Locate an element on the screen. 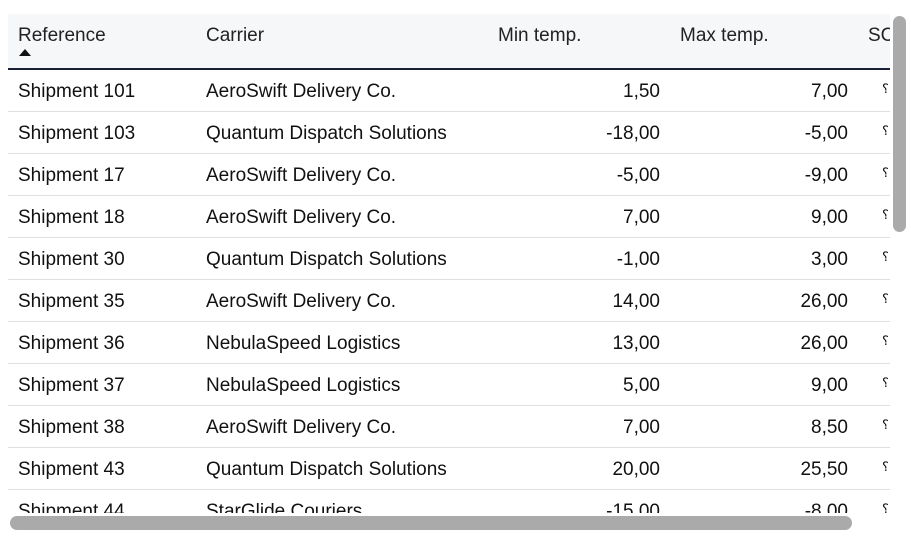 The width and height of the screenshot is (911, 543). cell-reference: Shipment 37 is located at coordinates (71, 385).